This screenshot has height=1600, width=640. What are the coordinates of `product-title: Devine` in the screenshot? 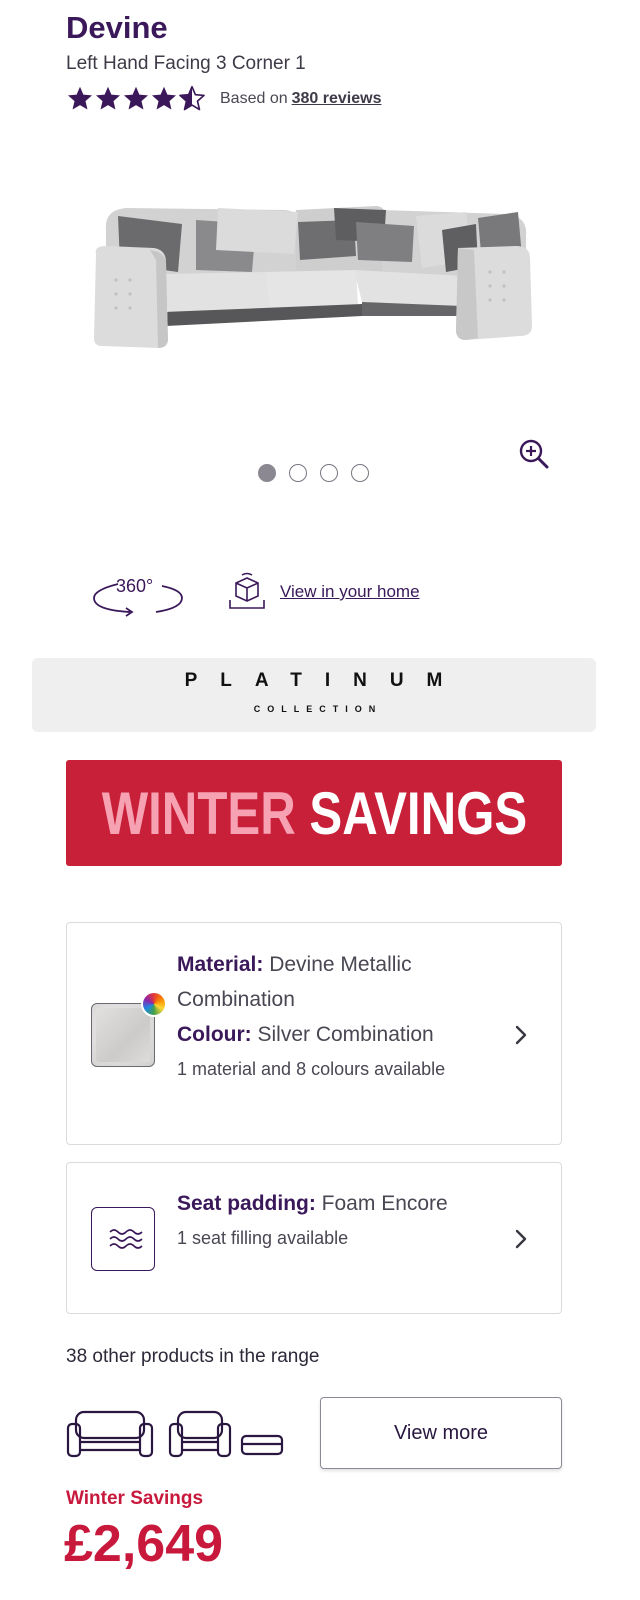 It's located at (117, 27).